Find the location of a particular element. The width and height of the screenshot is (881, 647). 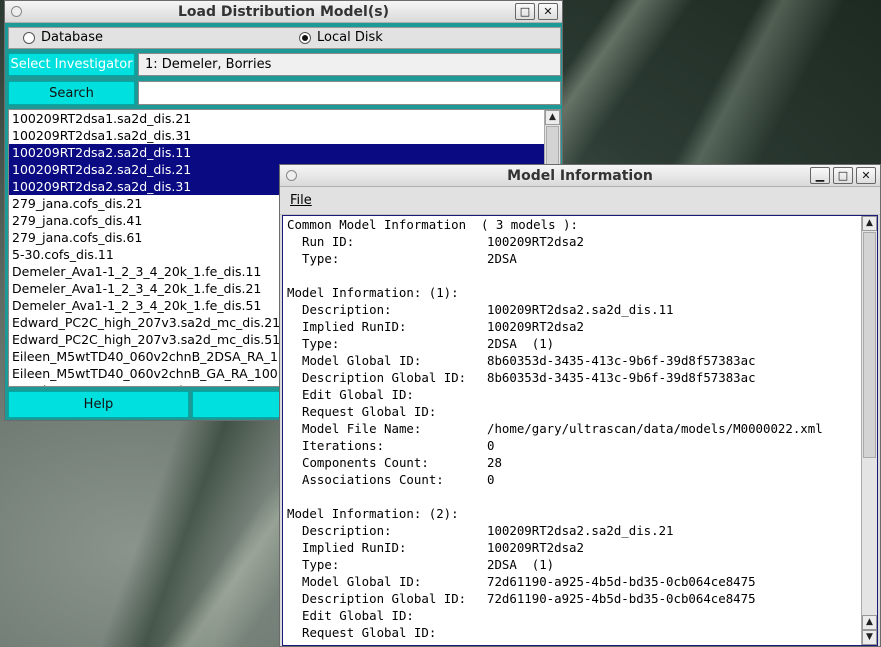

info-value: 100209RT2dsa2.sa2d_dis.11 is located at coordinates (580, 309).